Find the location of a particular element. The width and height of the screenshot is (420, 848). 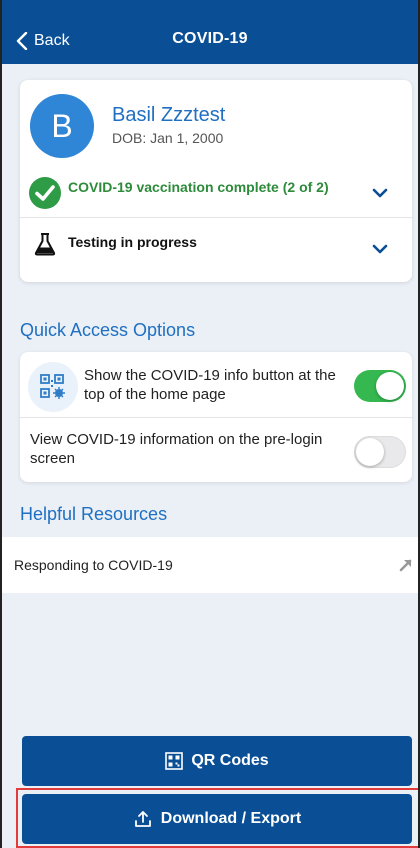

helpful-resources-heading: Helpful Resources is located at coordinates (94, 514).